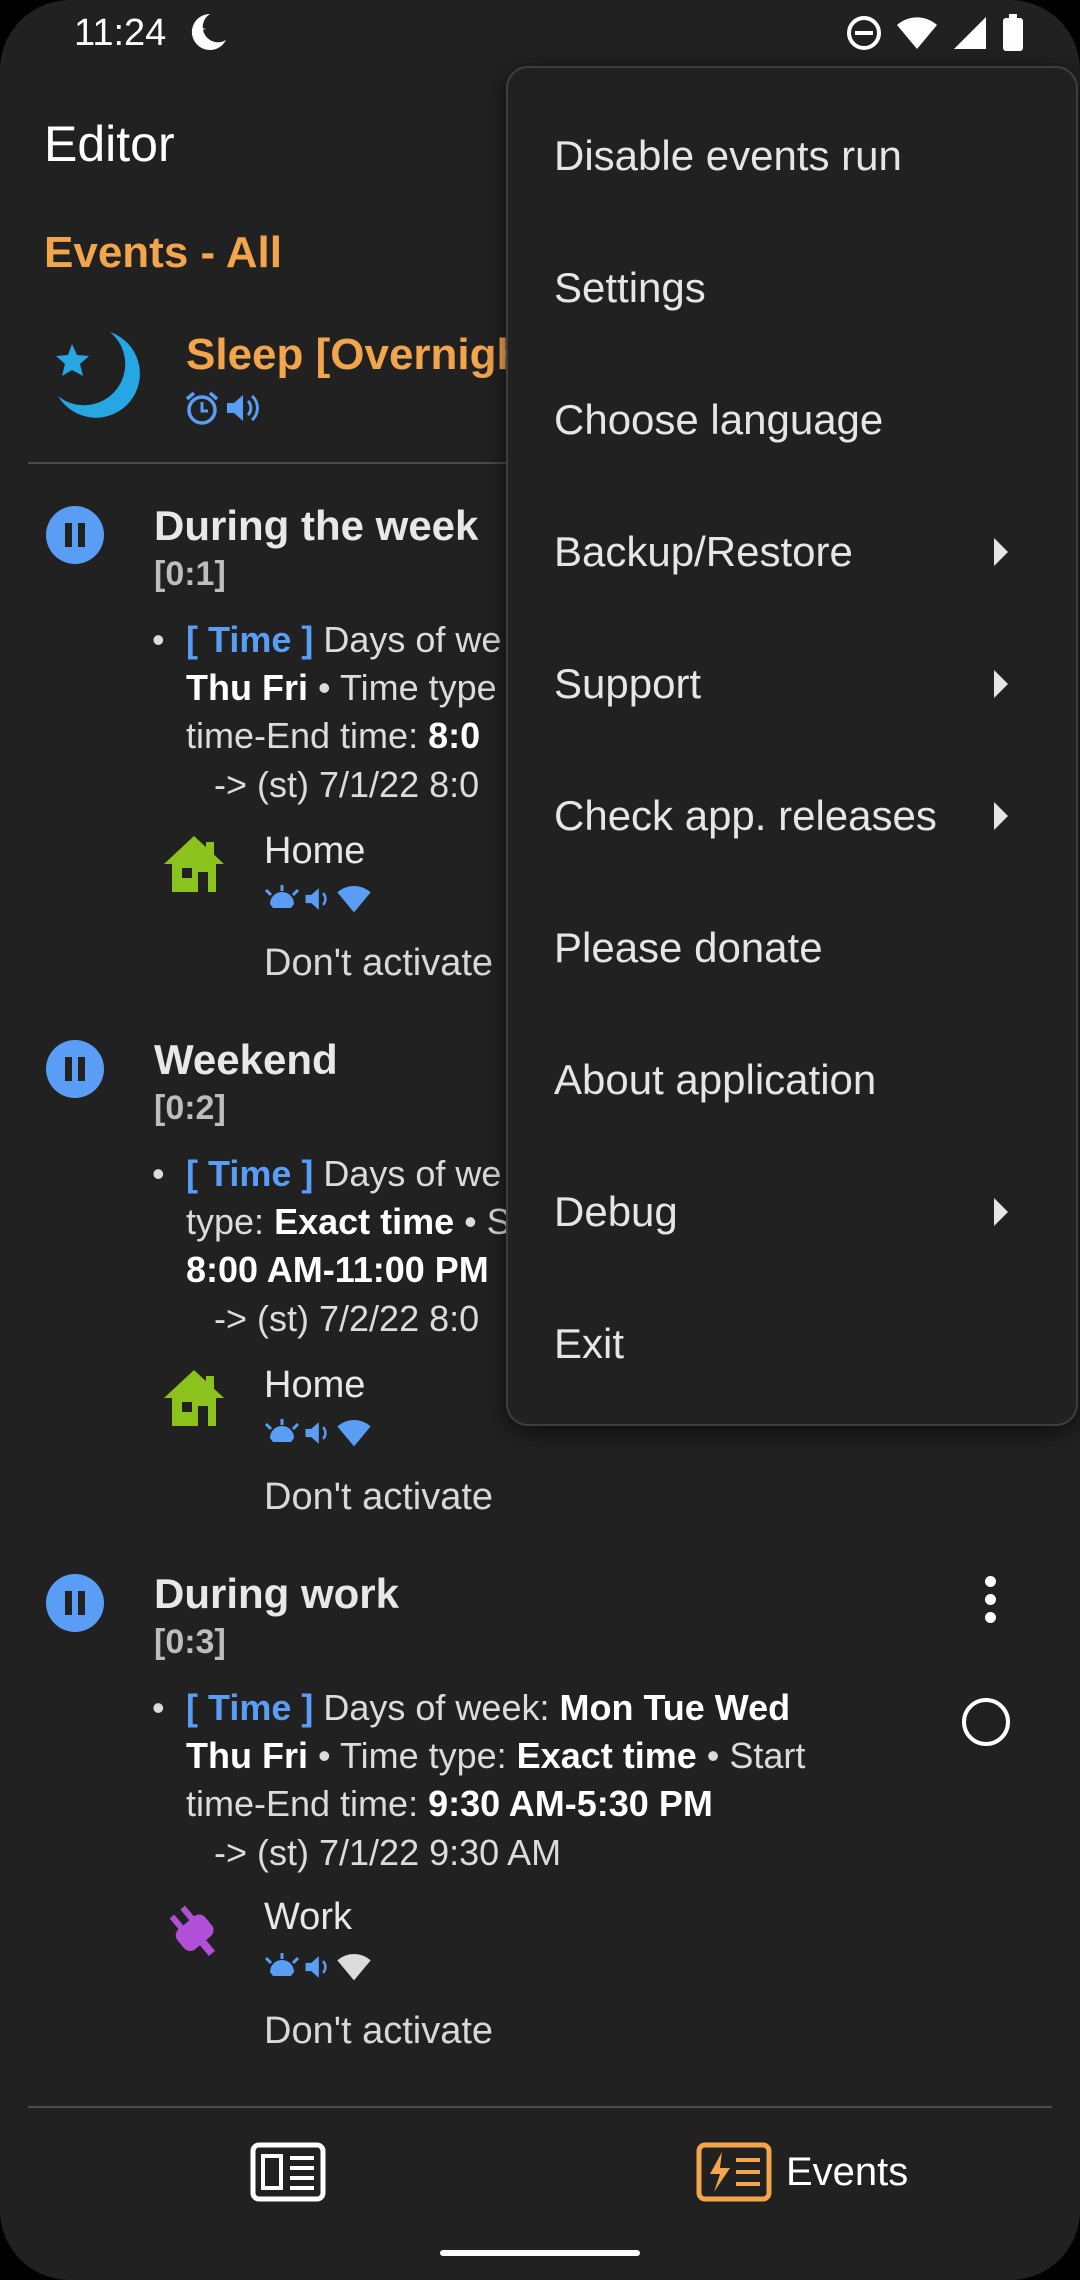 This screenshot has height=2280, width=1080. Describe the element at coordinates (347, 1318) in the screenshot. I see `event-schedule: -> (st) 7/2/22 8:0` at that location.